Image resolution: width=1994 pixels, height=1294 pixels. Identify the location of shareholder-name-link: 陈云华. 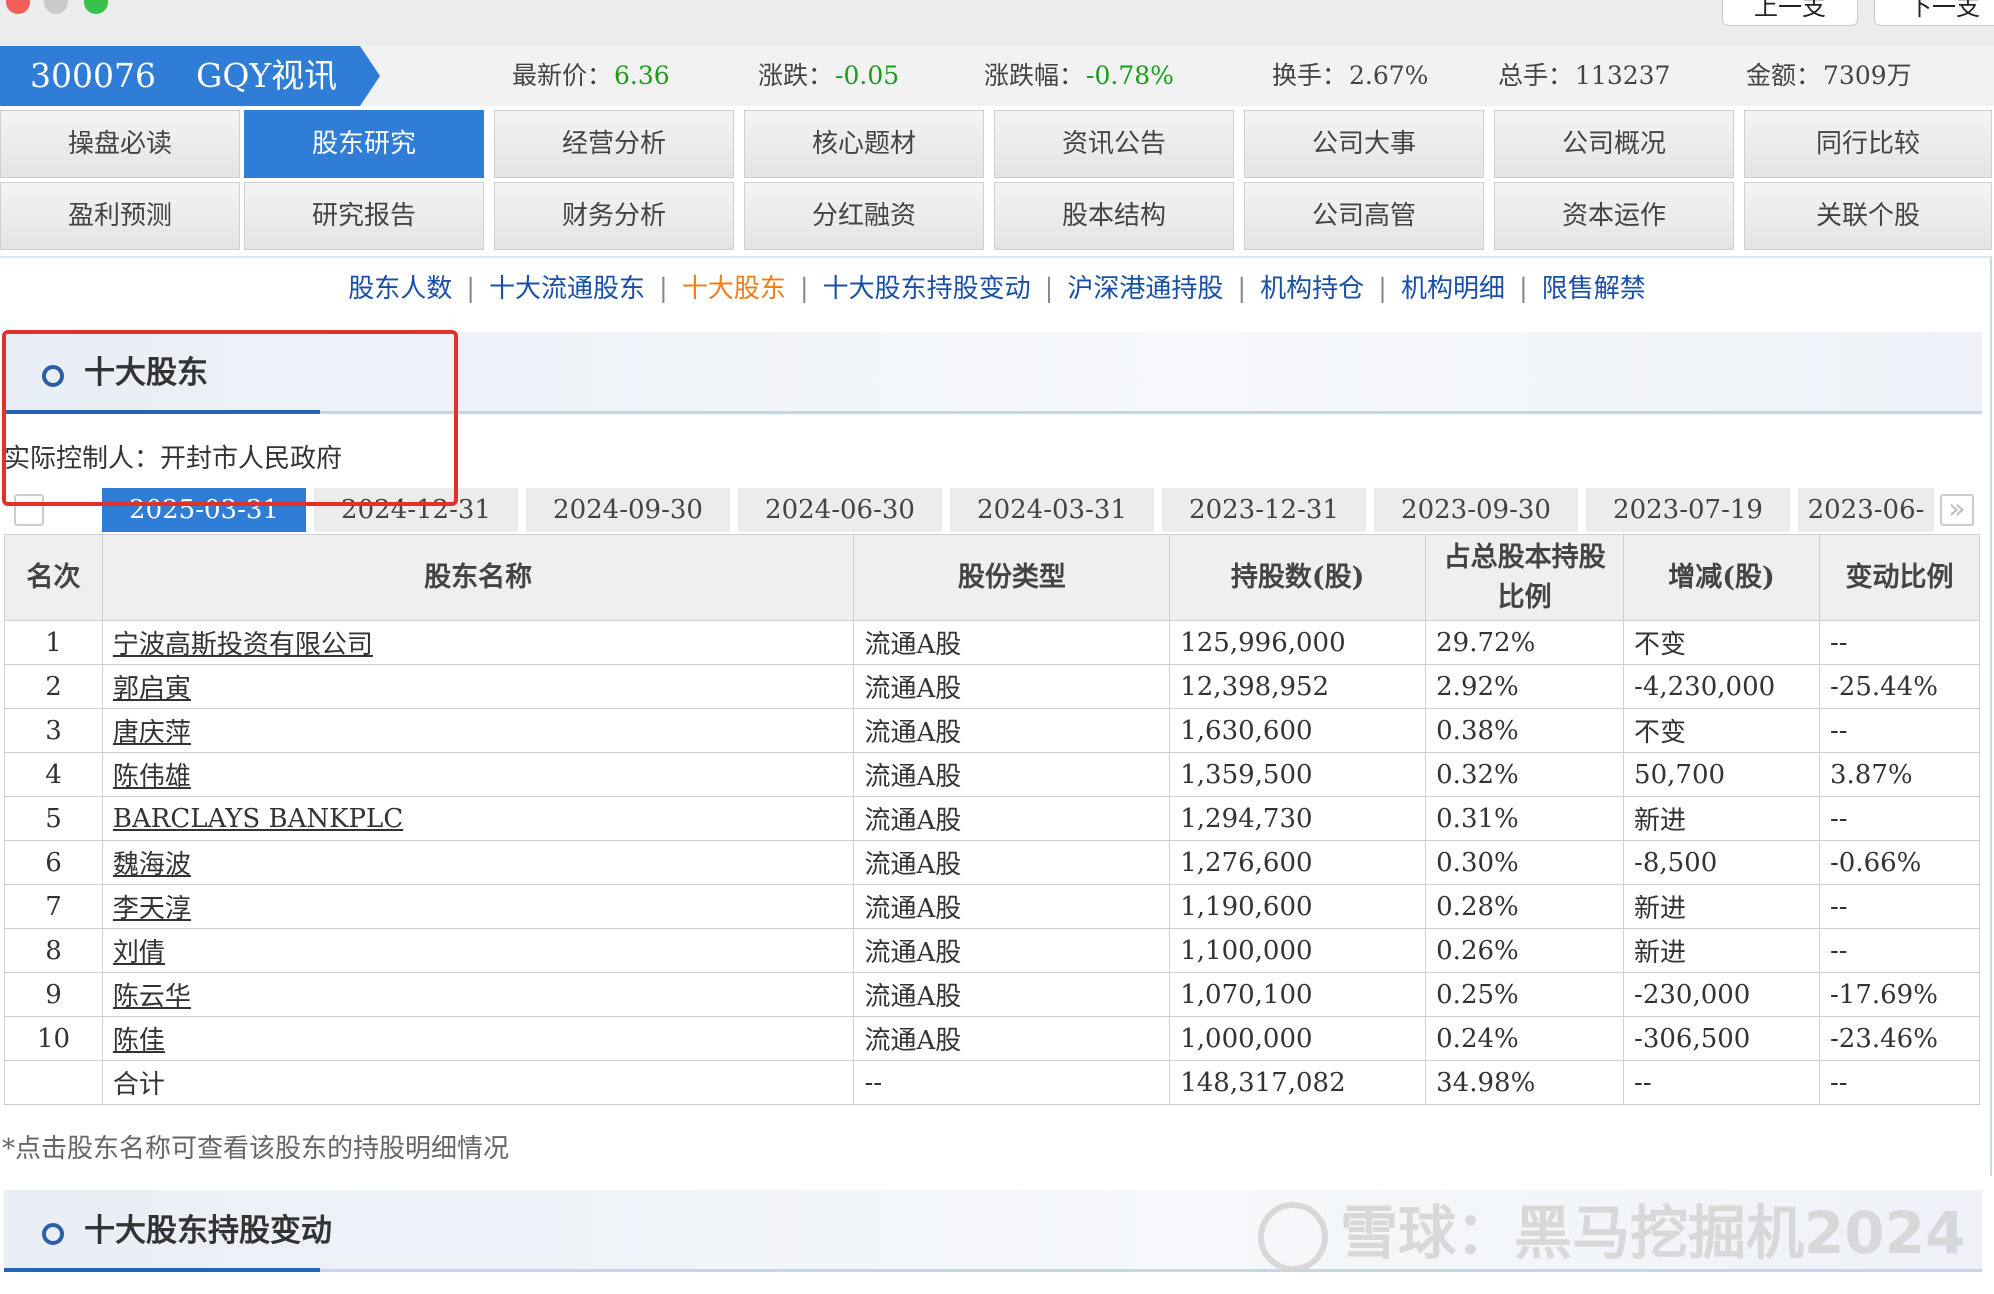
(152, 997).